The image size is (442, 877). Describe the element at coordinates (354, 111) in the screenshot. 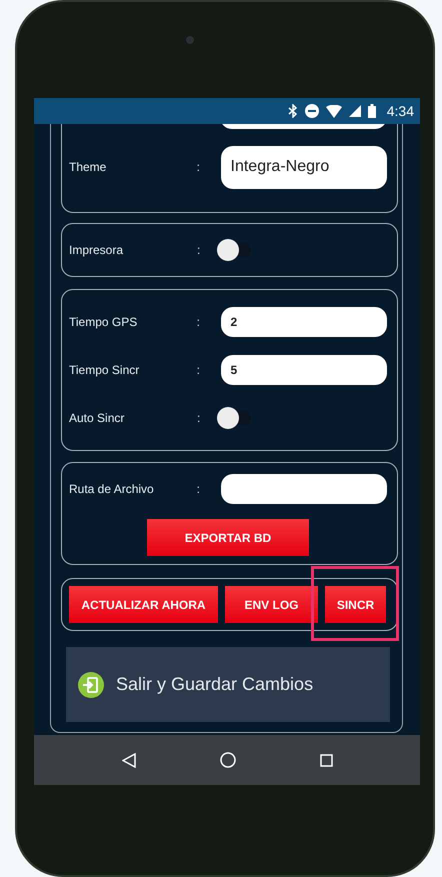

I see `signal-icon` at that location.